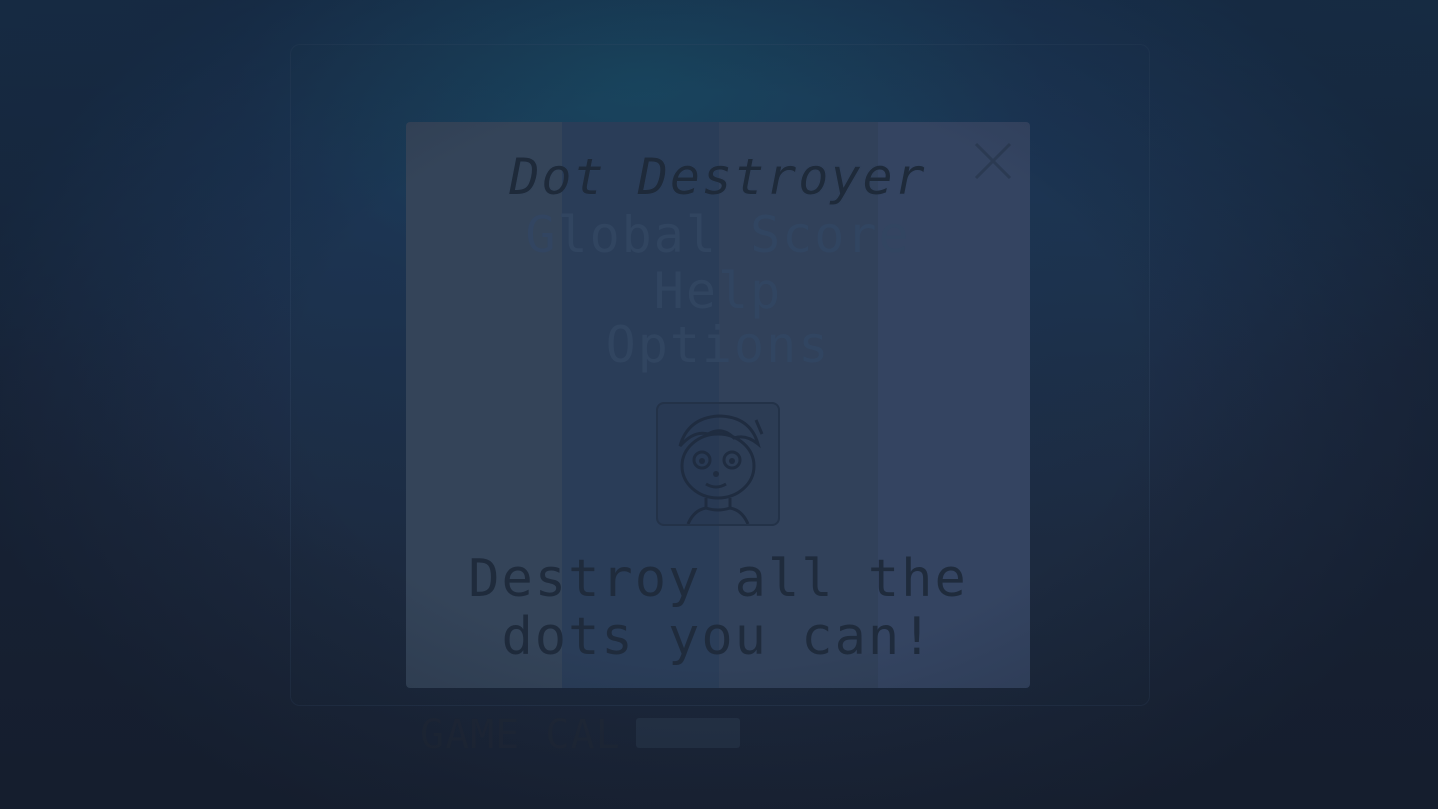 Image resolution: width=1438 pixels, height=809 pixels. What do you see at coordinates (718, 464) in the screenshot?
I see `mascot-face-icon` at bounding box center [718, 464].